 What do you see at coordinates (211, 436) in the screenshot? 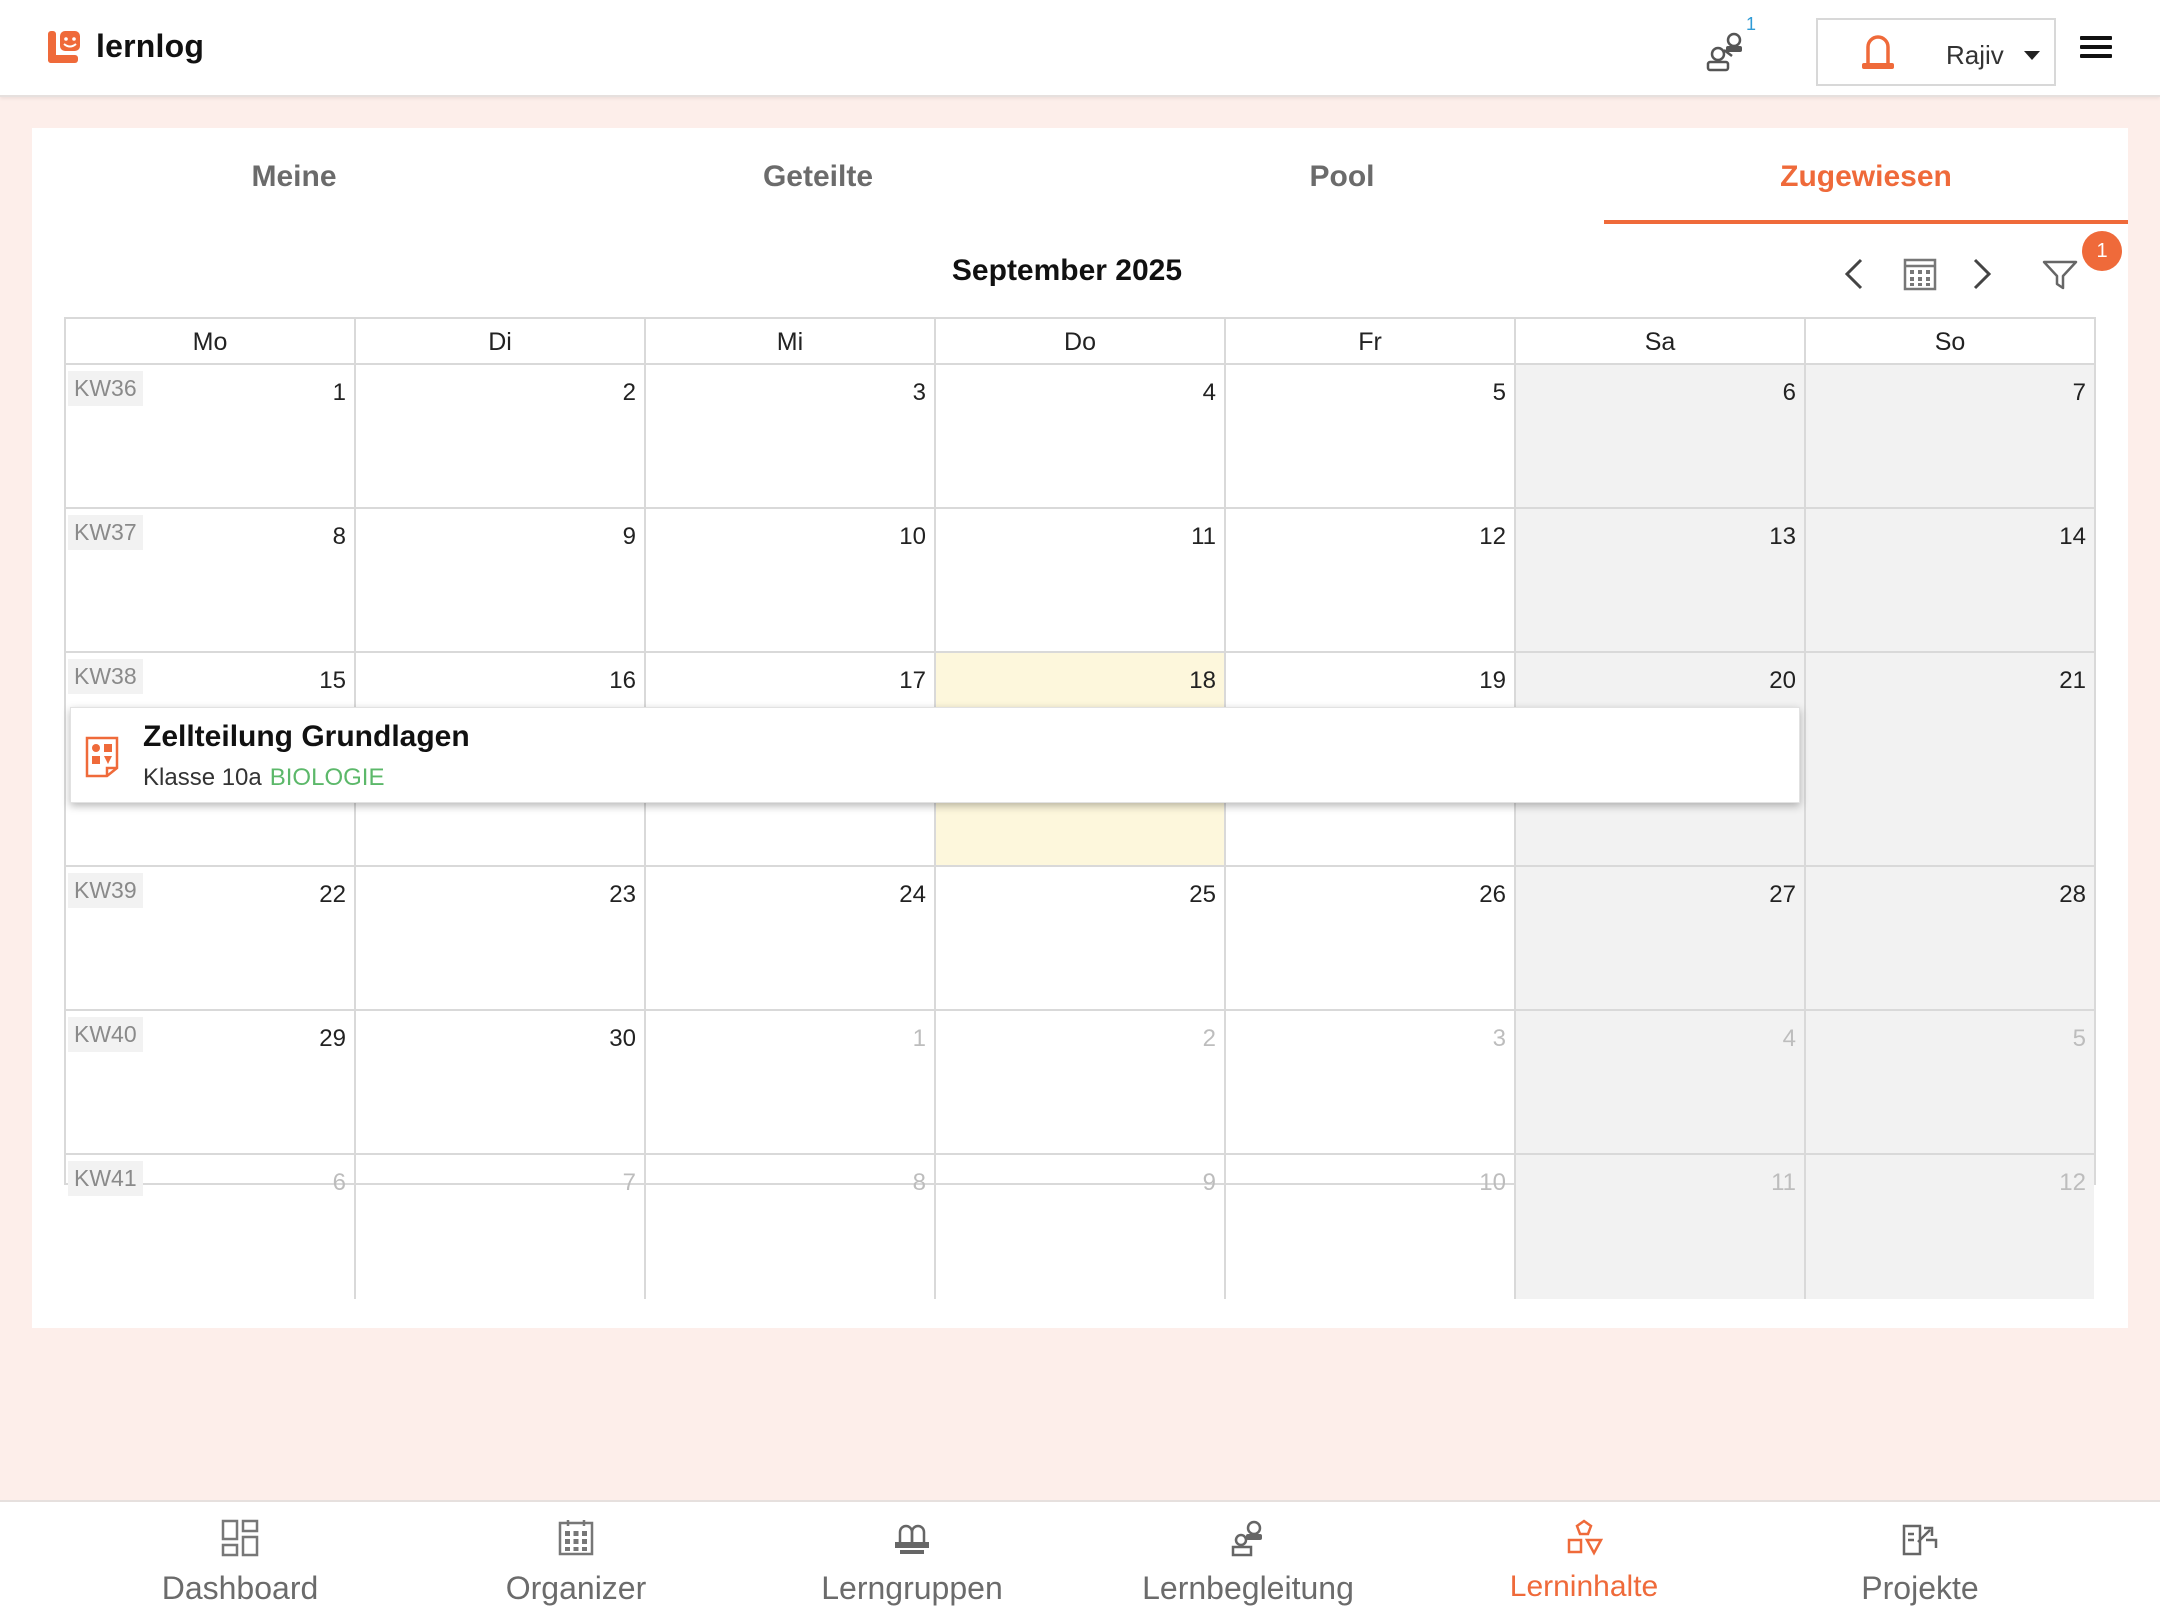
I see `day-cell: 1 KW36` at bounding box center [211, 436].